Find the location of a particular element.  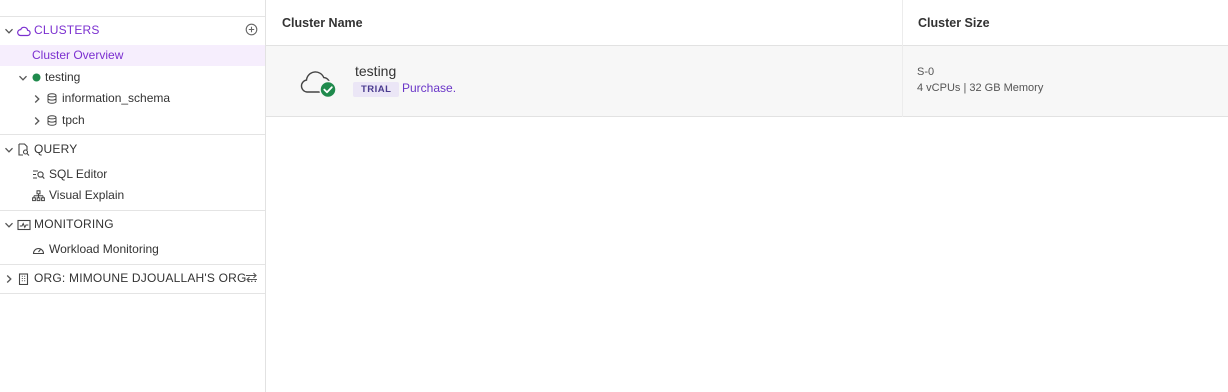

sidebar-item-visual-explain: Visual Explain is located at coordinates (132, 195).